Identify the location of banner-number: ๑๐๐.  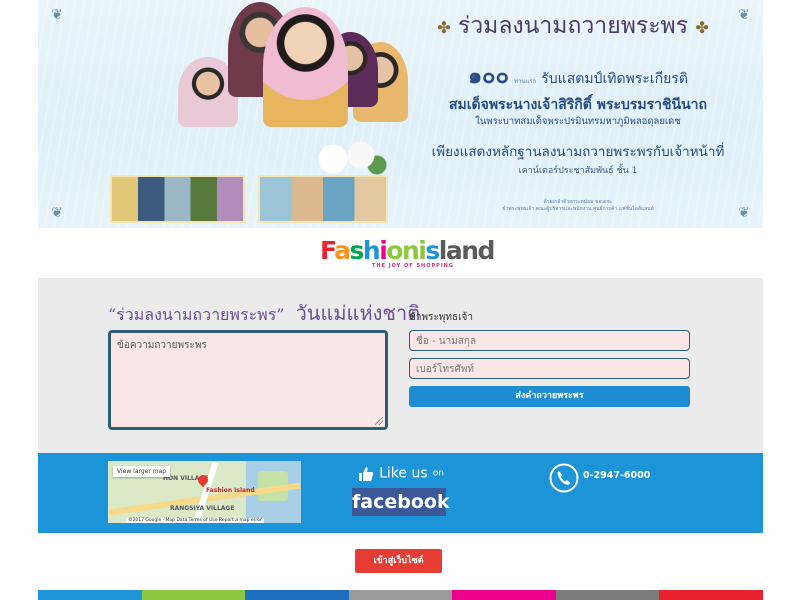
(488, 76).